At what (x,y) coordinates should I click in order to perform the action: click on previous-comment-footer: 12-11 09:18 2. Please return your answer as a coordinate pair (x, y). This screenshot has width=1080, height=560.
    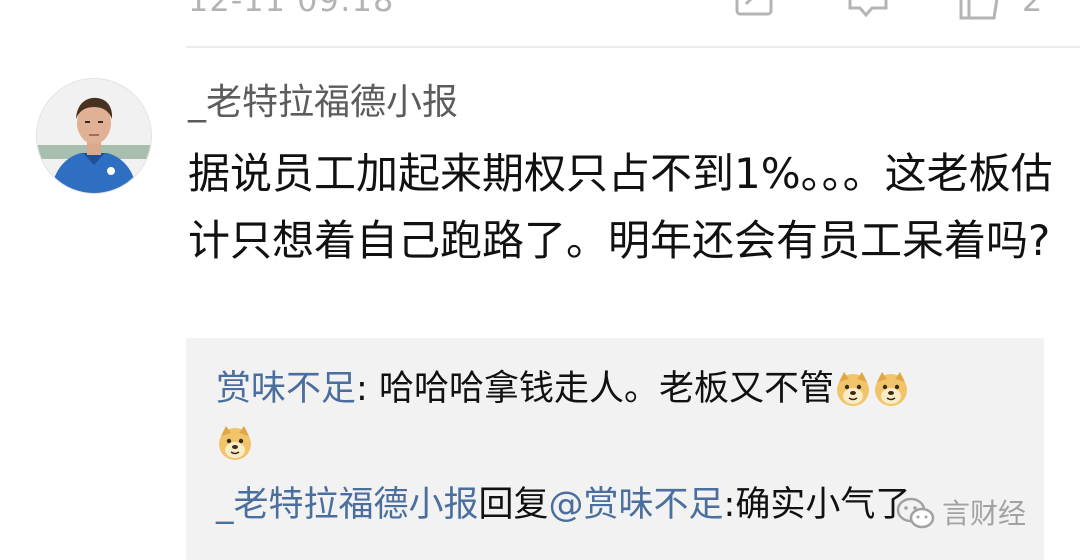
    Looking at the image, I should click on (540, 23).